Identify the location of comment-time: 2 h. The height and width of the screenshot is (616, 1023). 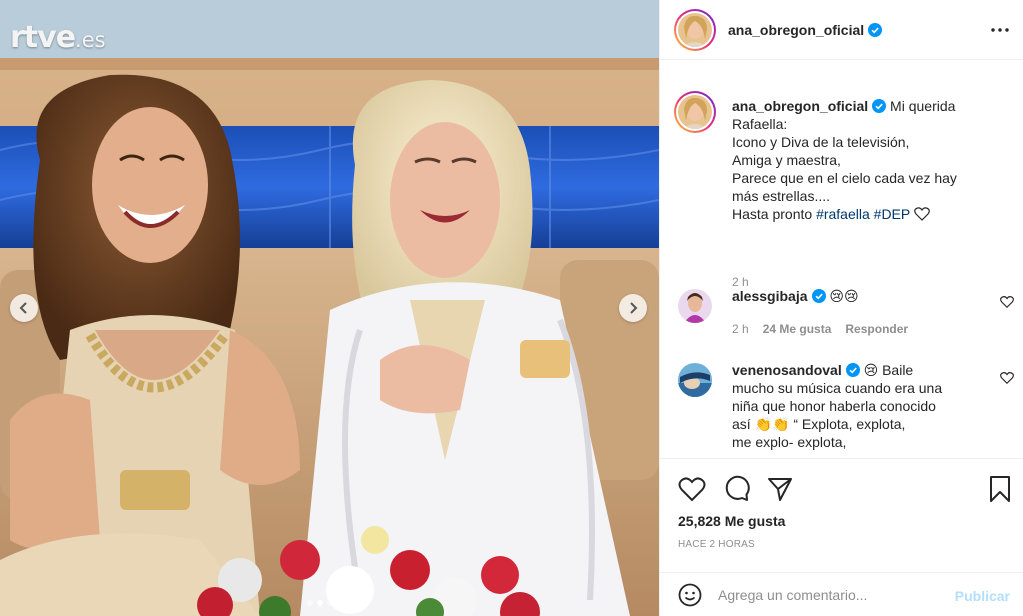
(740, 329).